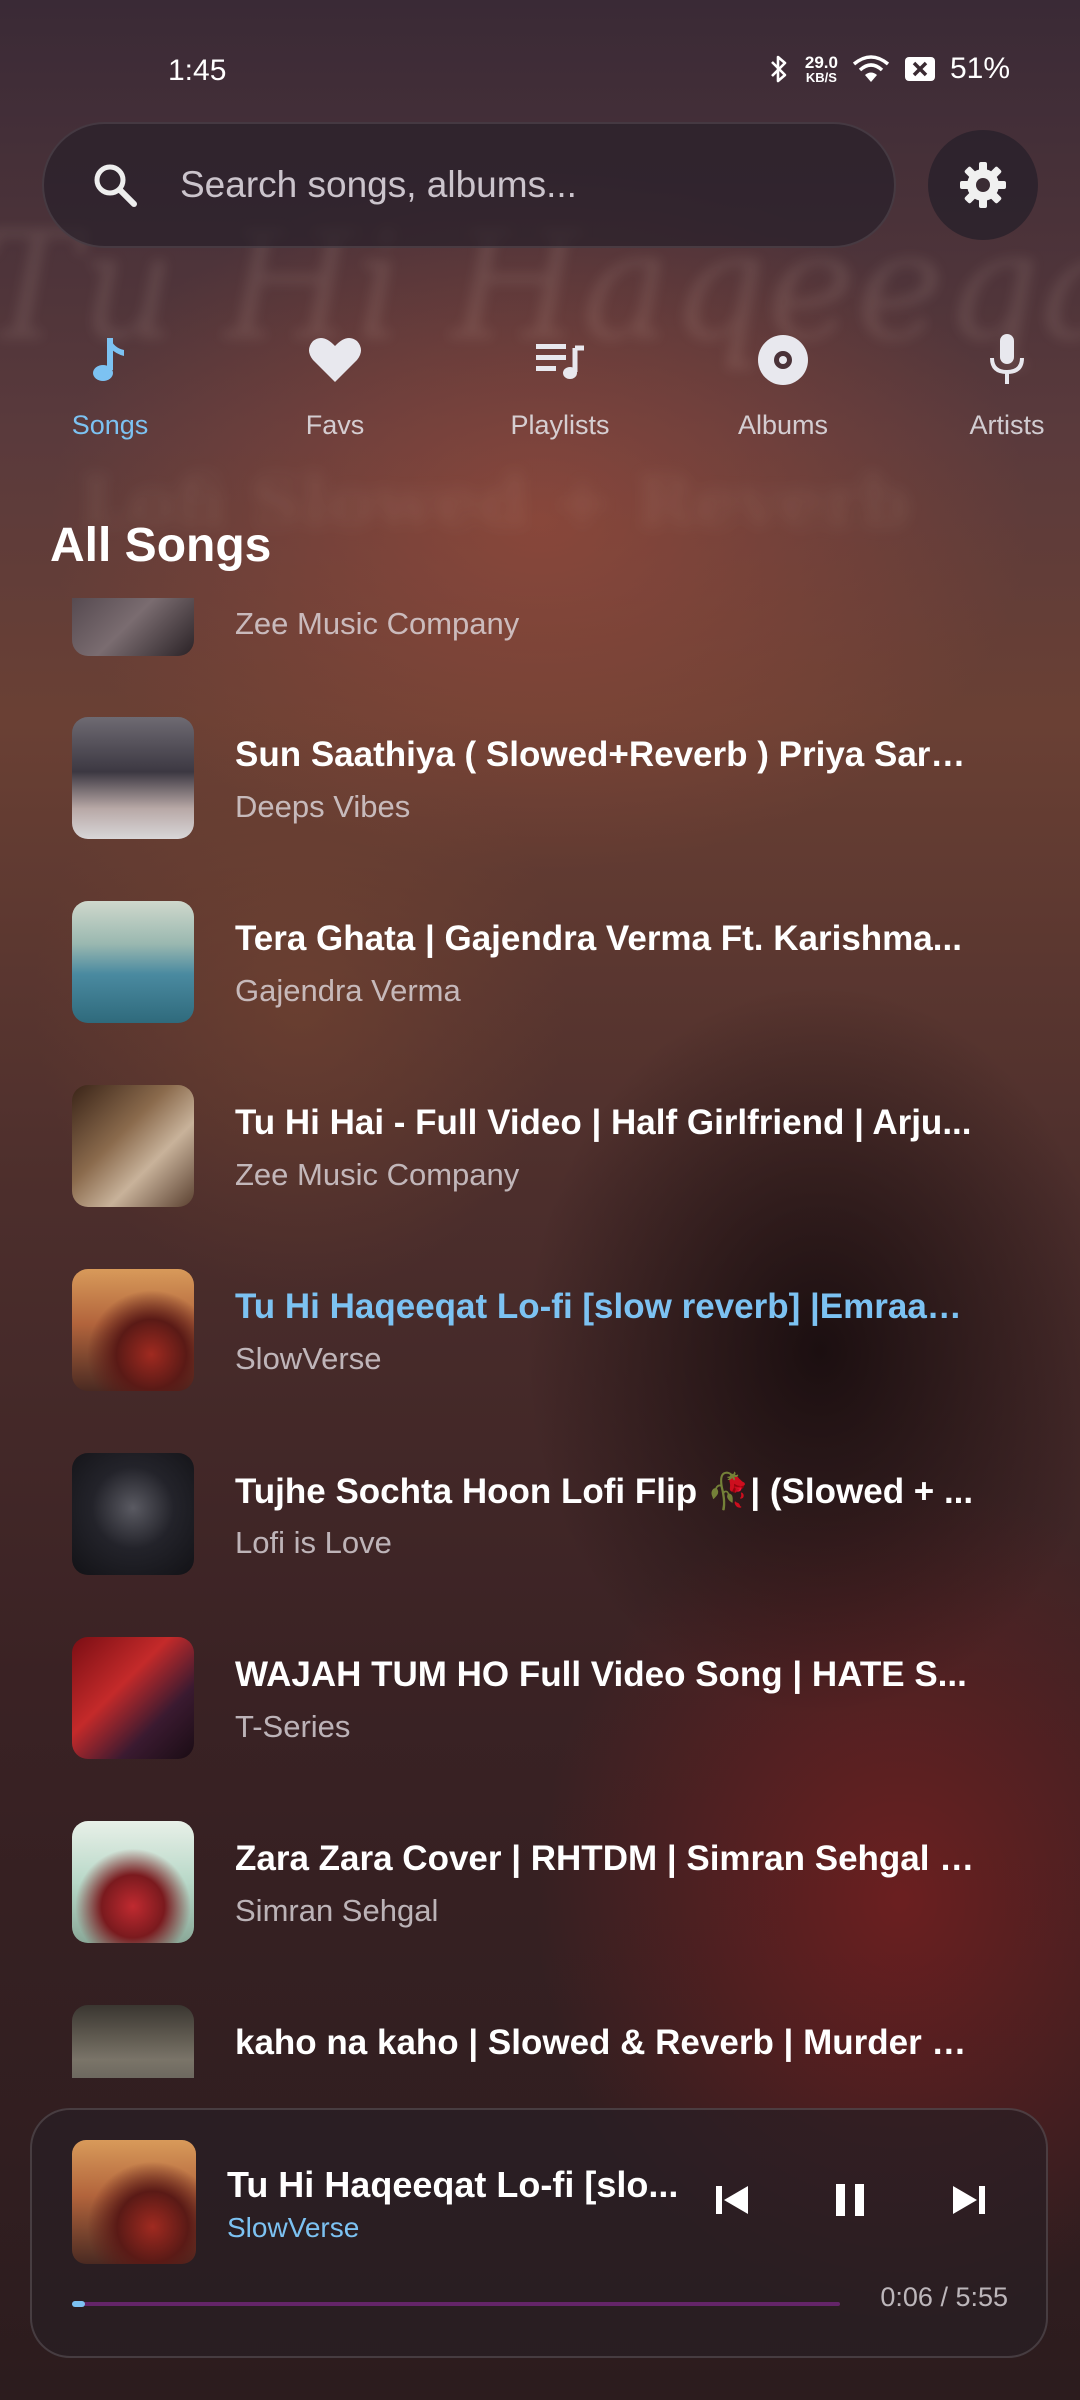 Image resolution: width=1080 pixels, height=2400 pixels. What do you see at coordinates (783, 385) in the screenshot?
I see `tab-albums: Albums` at bounding box center [783, 385].